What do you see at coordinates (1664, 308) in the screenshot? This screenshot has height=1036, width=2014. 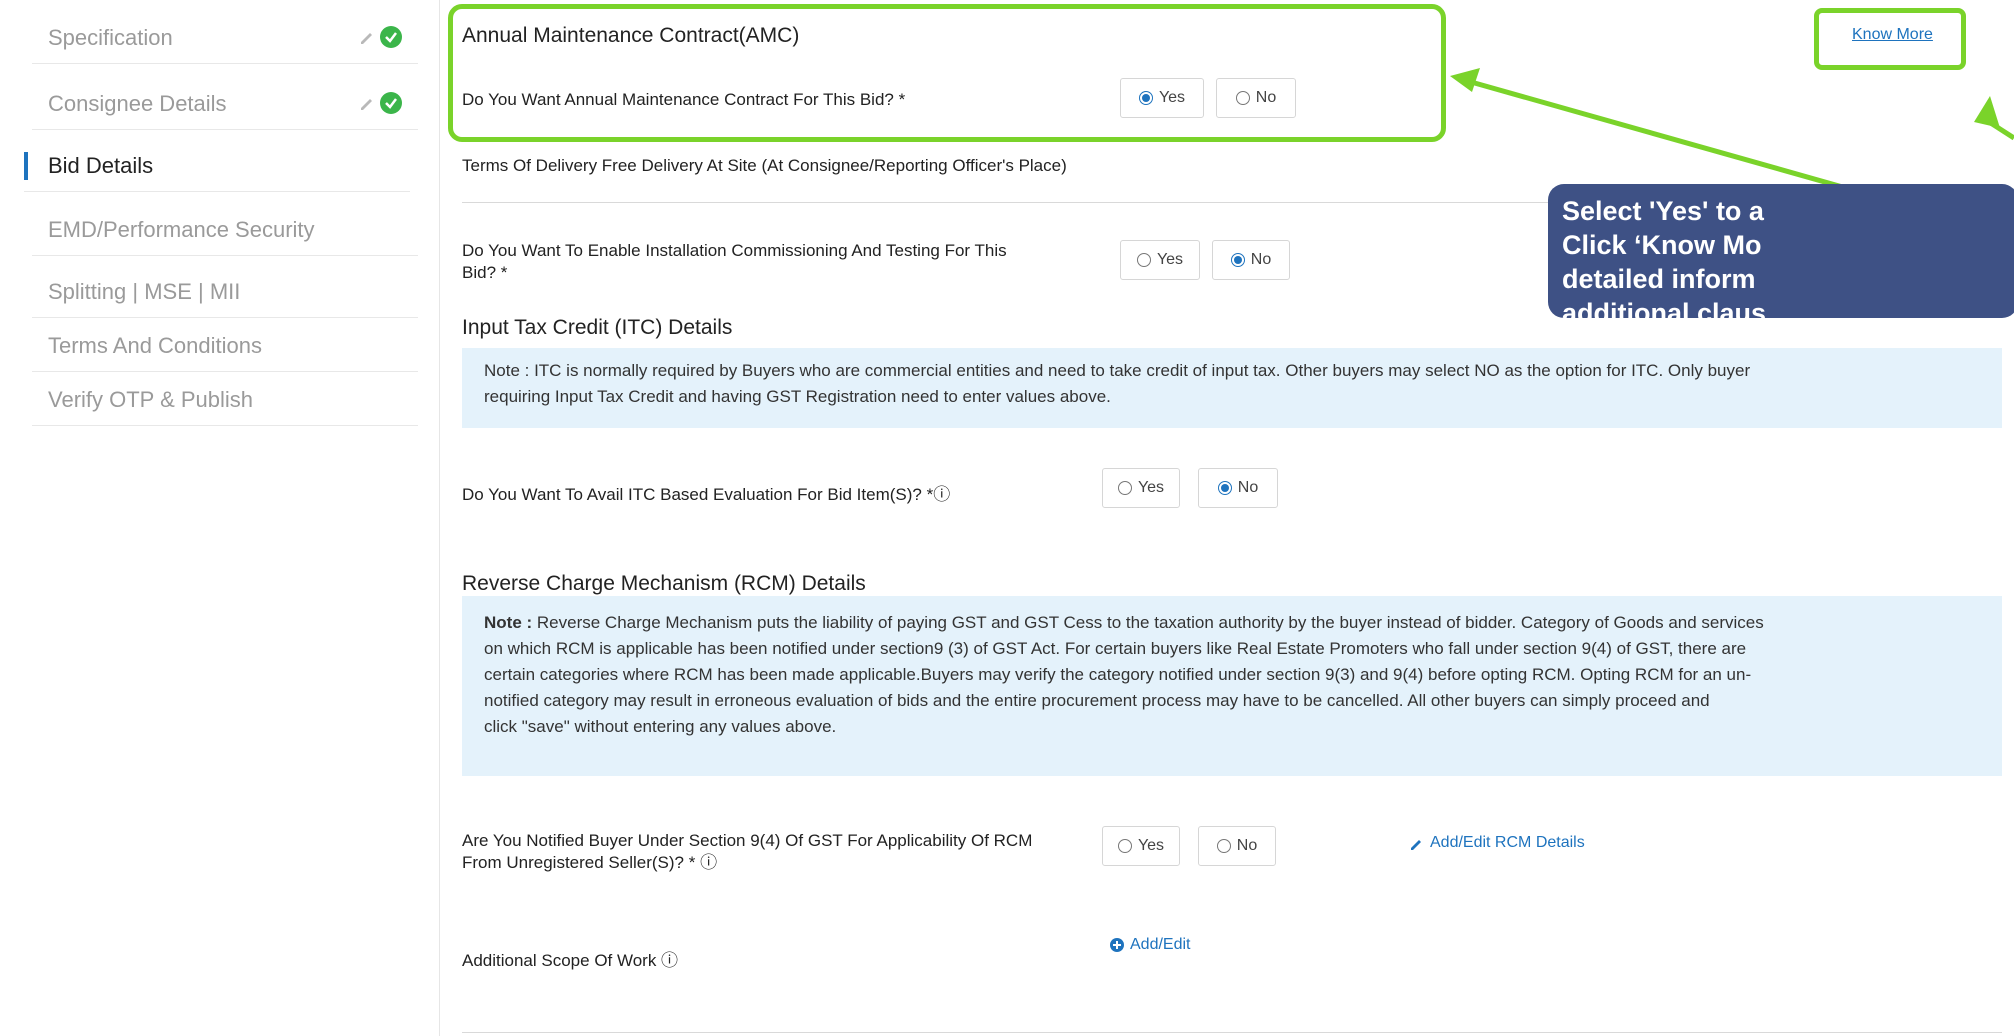 I see `callout-line: additional claus` at bounding box center [1664, 308].